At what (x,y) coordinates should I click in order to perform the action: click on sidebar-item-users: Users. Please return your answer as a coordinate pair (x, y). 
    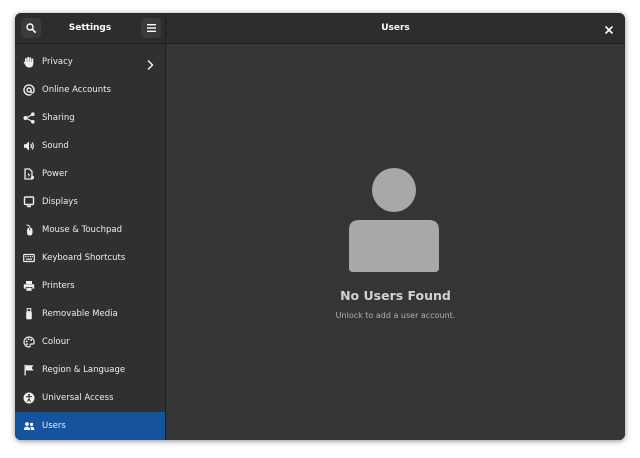
    Looking at the image, I should click on (90, 426).